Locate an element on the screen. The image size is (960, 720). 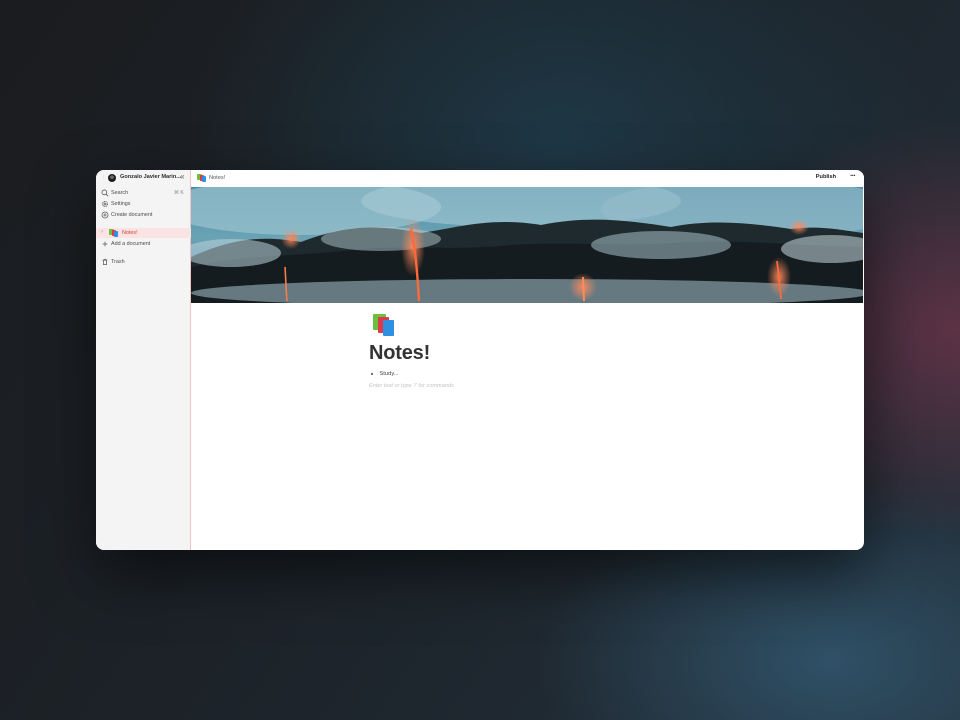
bullet-icon is located at coordinates (372, 374).